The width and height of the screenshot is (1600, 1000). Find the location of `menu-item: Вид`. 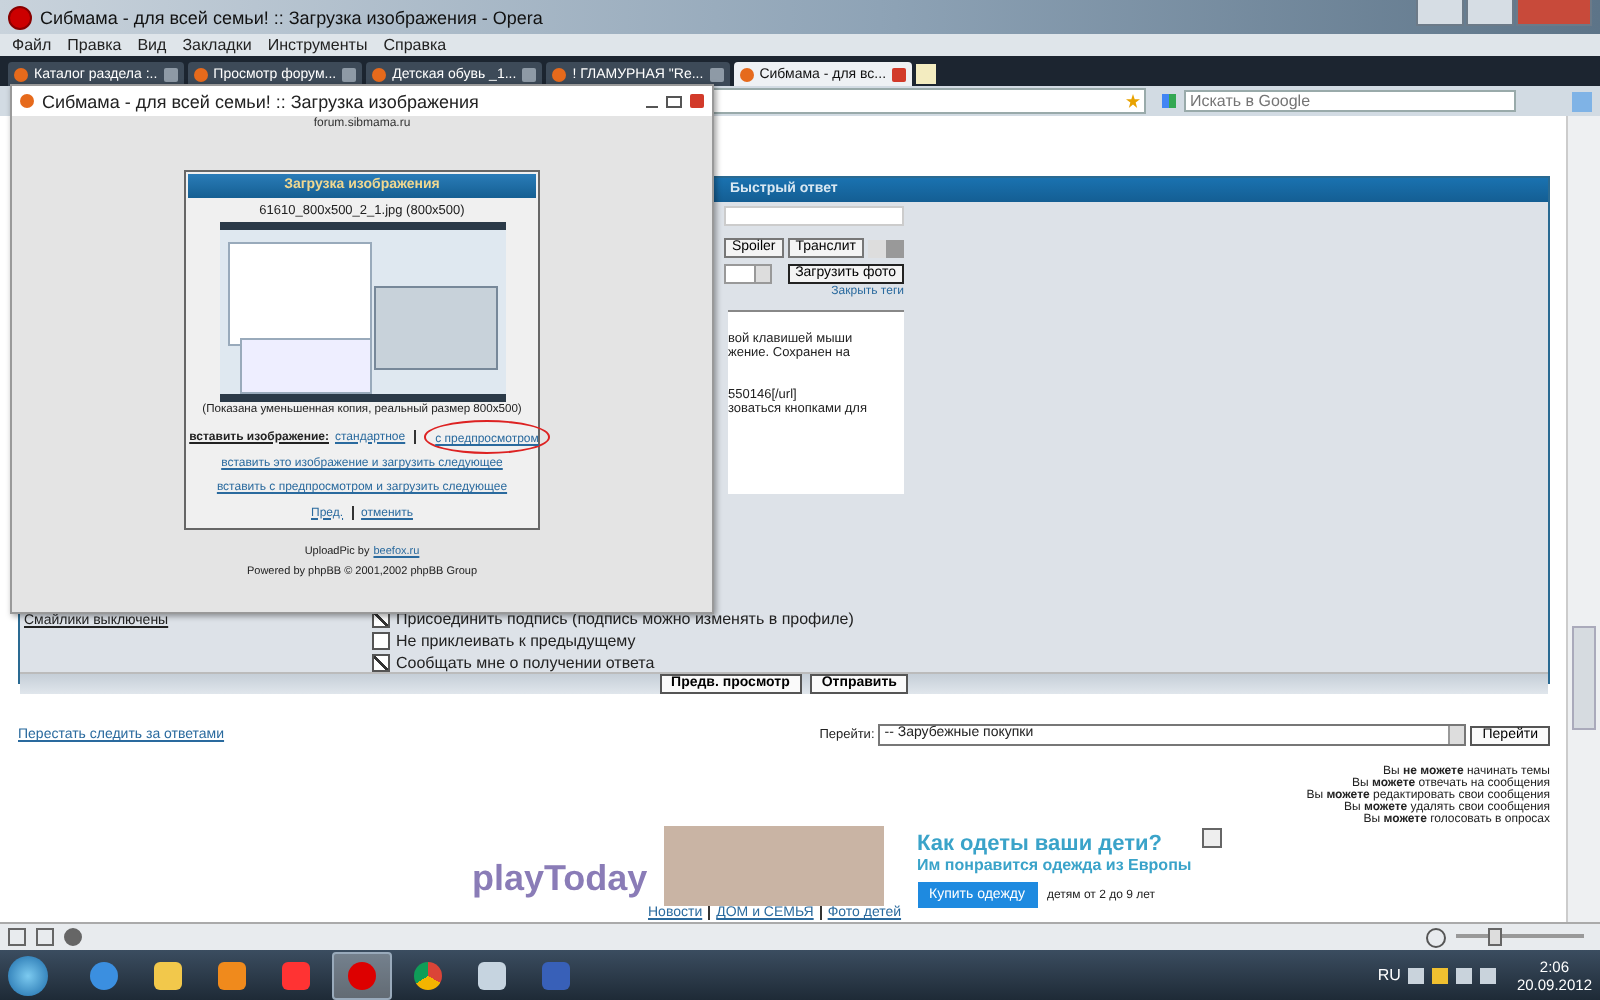

menu-item: Вид is located at coordinates (152, 45).